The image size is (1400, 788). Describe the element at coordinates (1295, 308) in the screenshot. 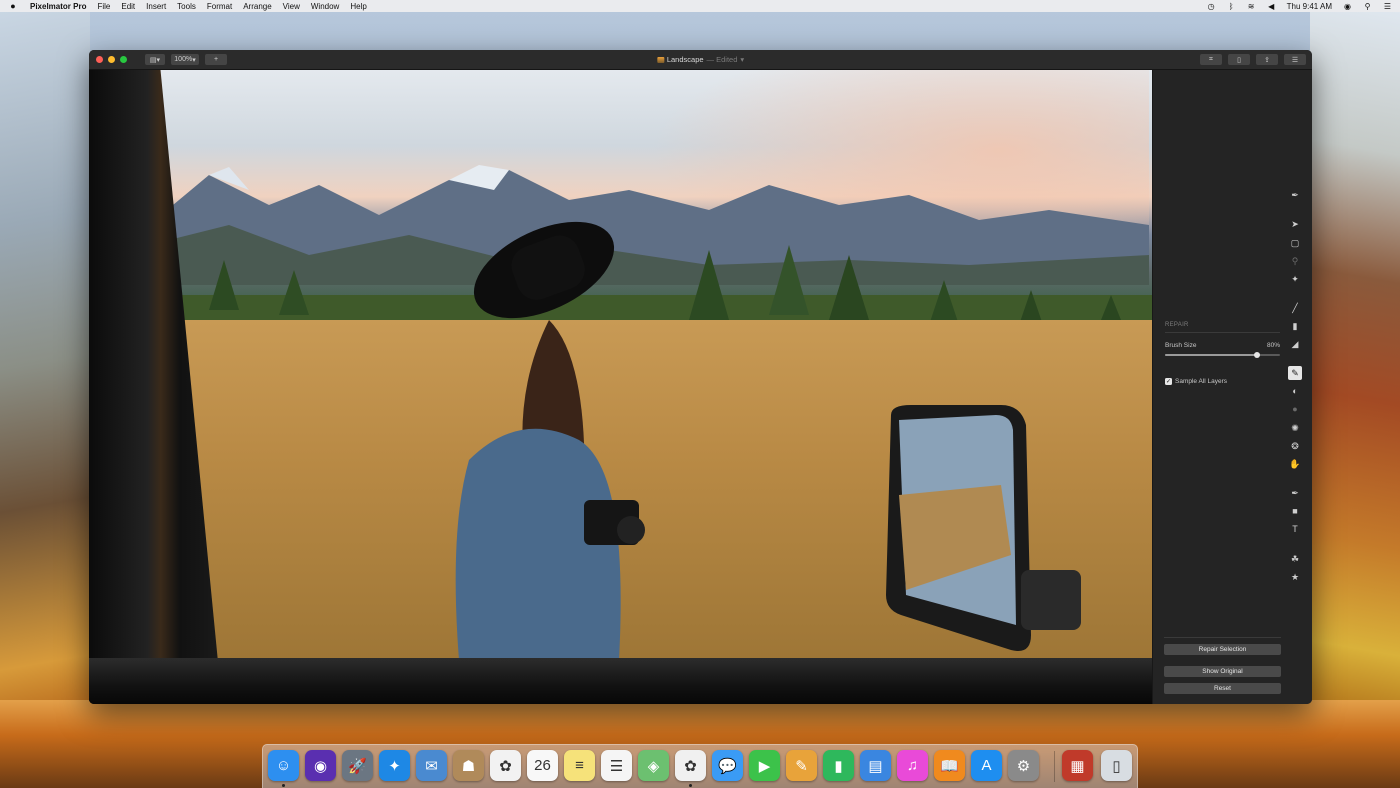

I see `paint-tool-icon: ╱` at that location.